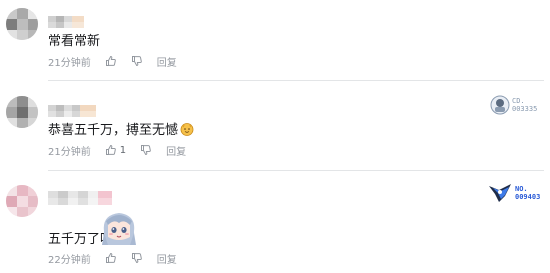  I want to click on fan-badge: NO. 009403, so click(513, 193).